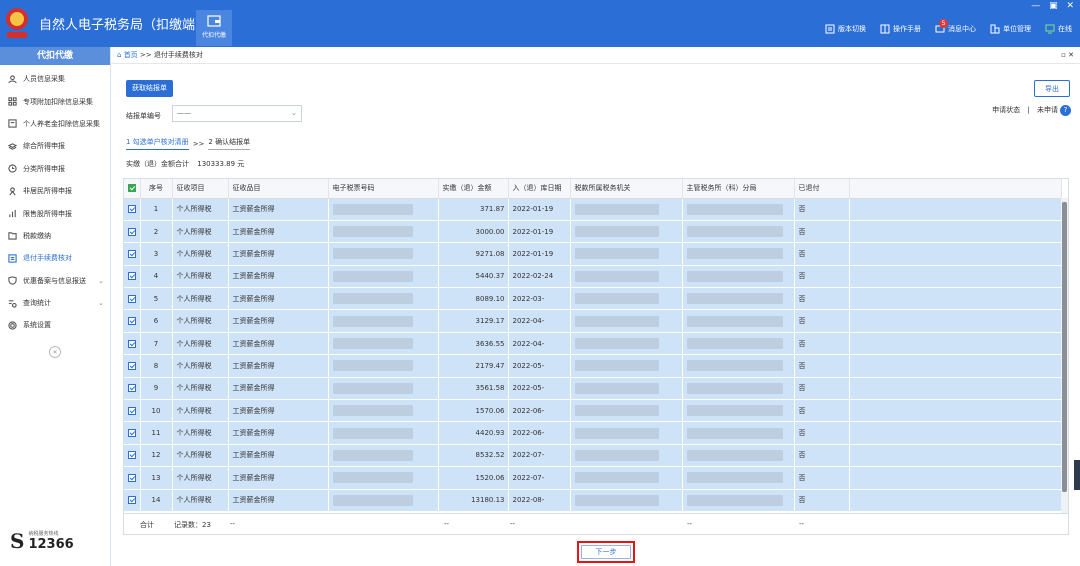 The height and width of the screenshot is (566, 1080). Describe the element at coordinates (214, 28) in the screenshot. I see `tab-withholding: 代扣代缴` at that location.